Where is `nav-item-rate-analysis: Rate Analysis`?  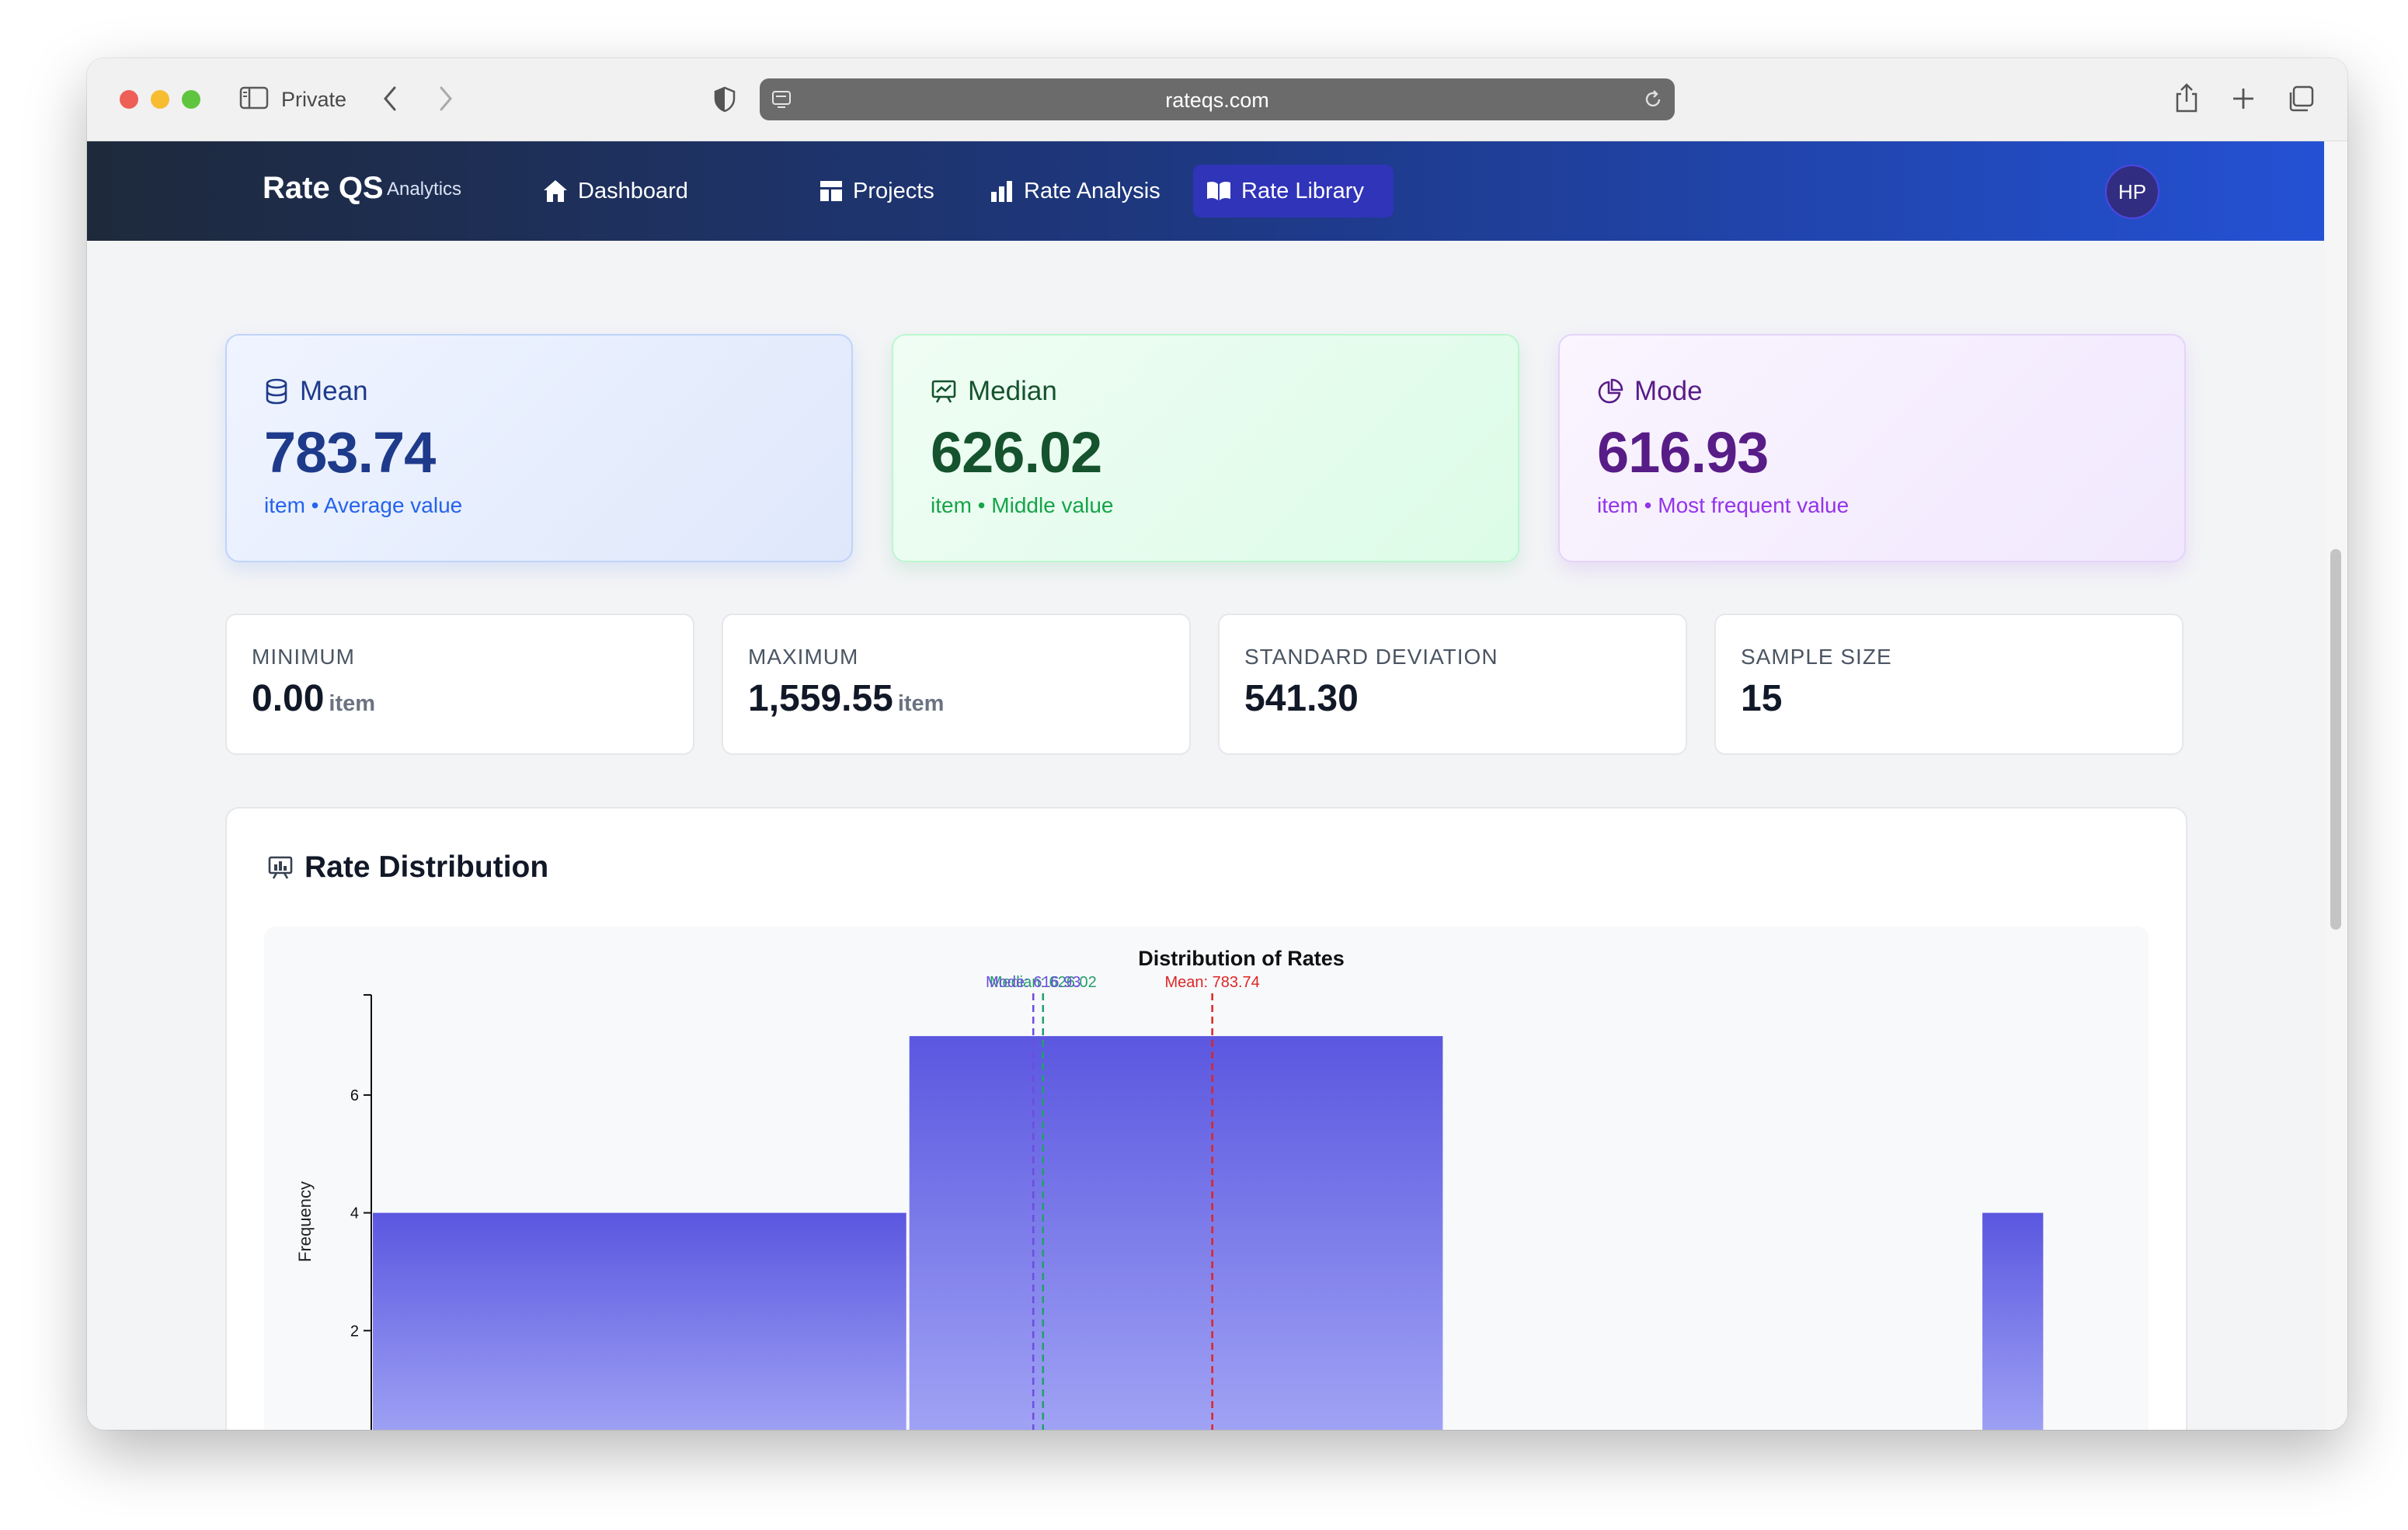
nav-item-rate-analysis: Rate Analysis is located at coordinates (1075, 191).